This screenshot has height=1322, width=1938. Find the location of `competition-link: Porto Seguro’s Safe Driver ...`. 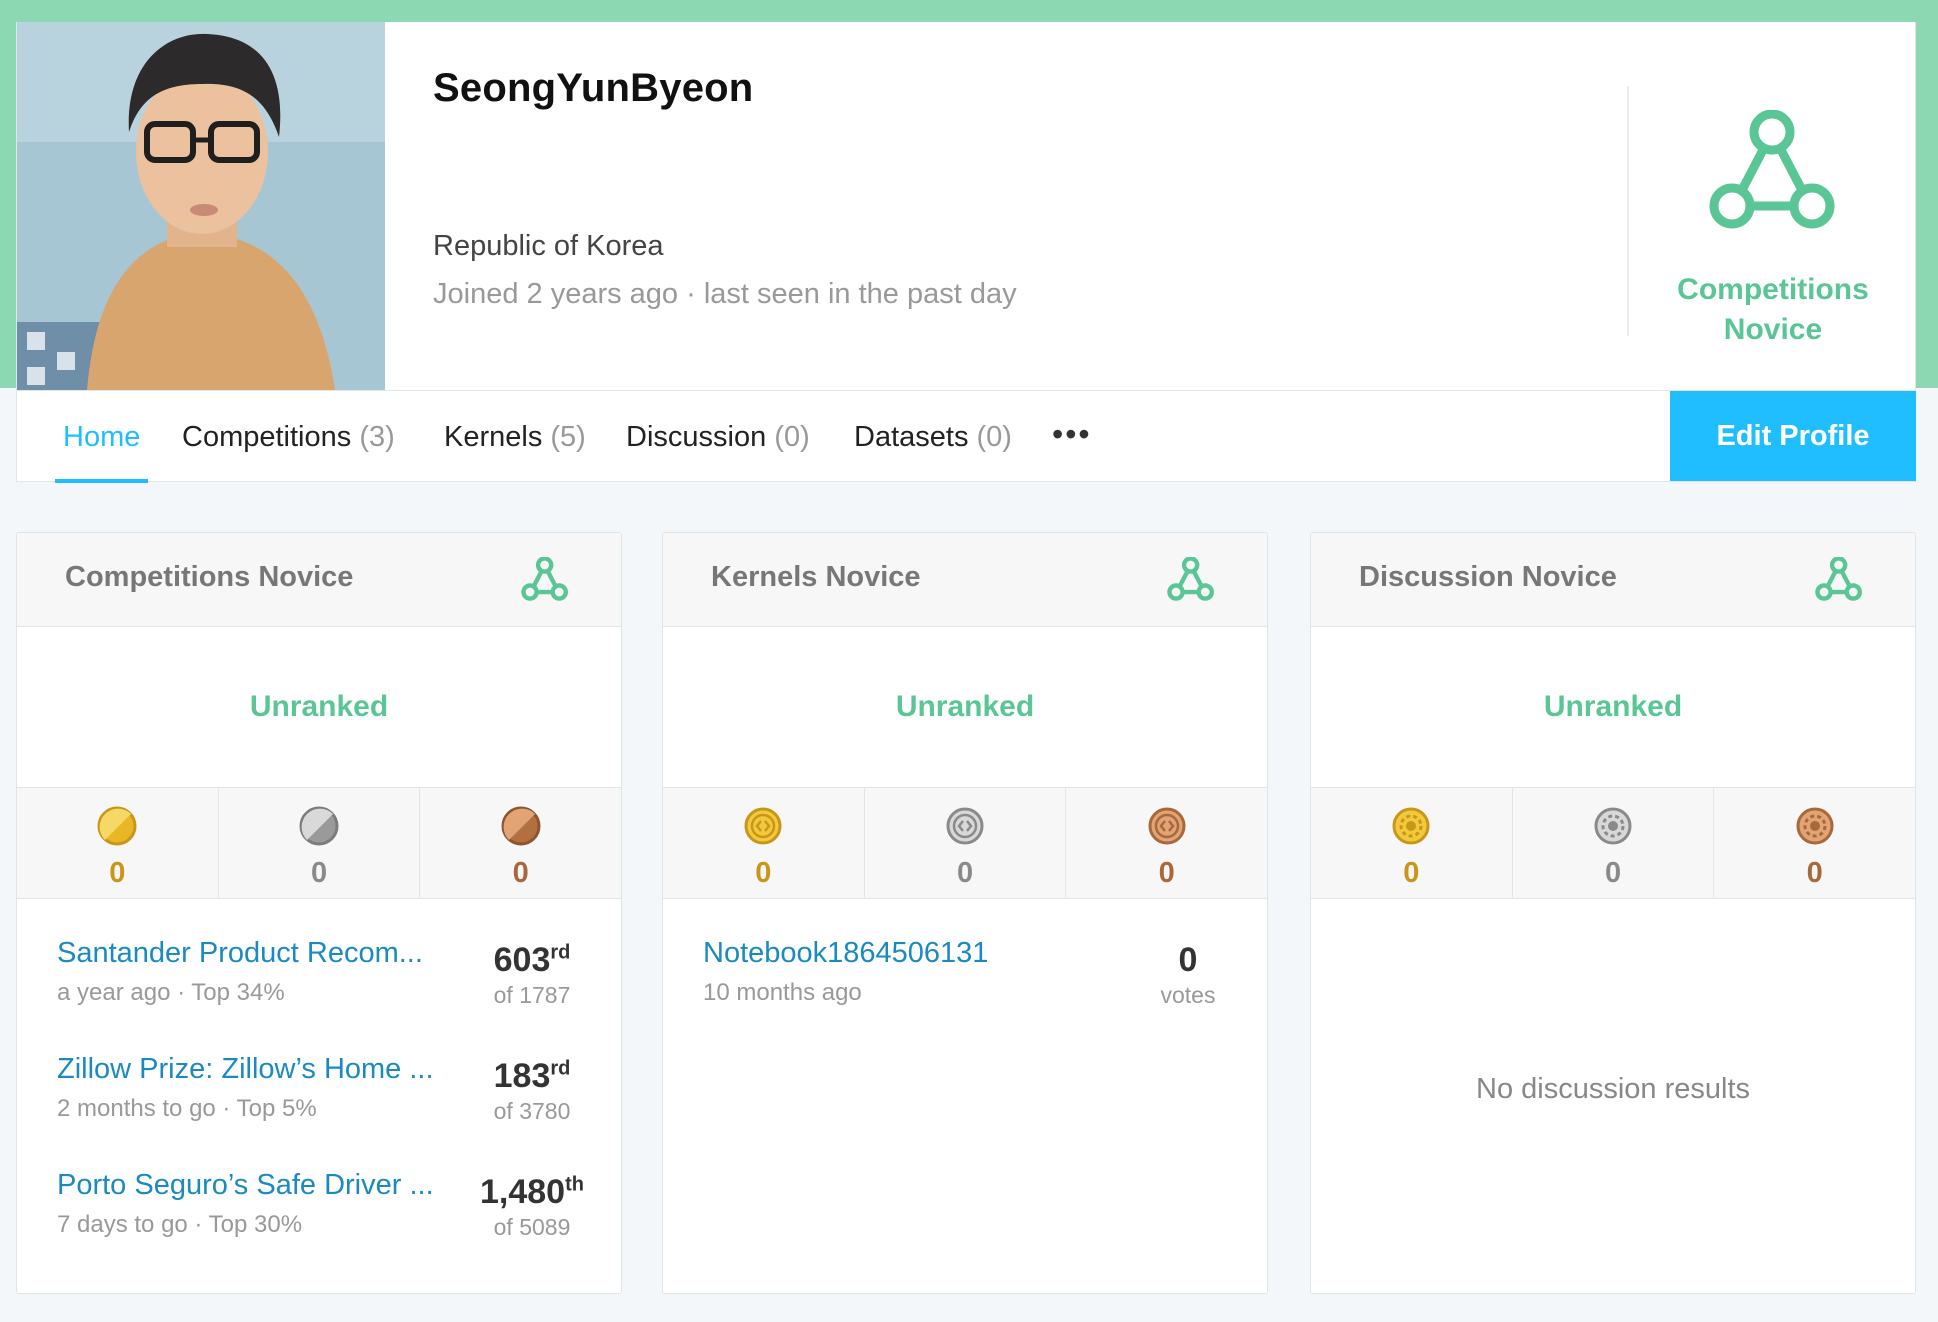

competition-link: Porto Seguro’s Safe Driver ... is located at coordinates (257, 1185).